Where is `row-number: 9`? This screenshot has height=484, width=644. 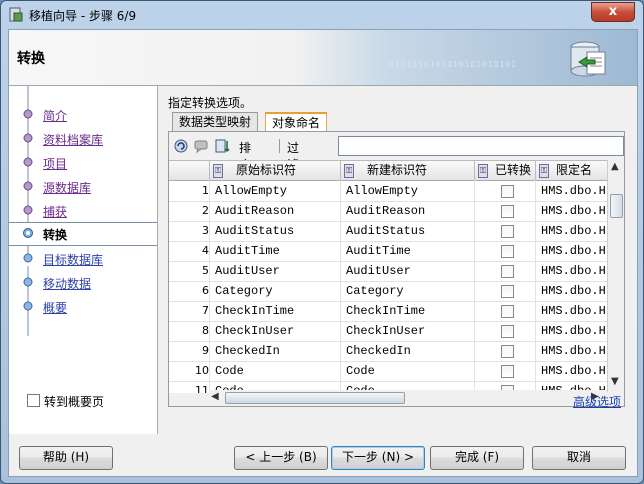 row-number: 9 is located at coordinates (205, 350).